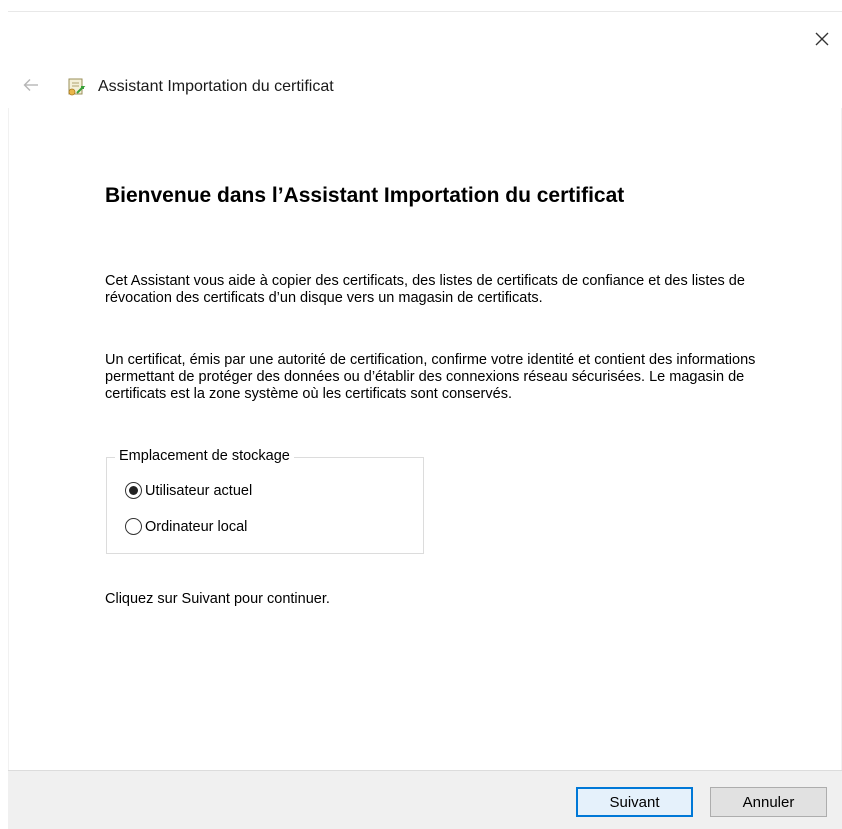  I want to click on radio-label-local-machine: Ordinateur local, so click(196, 526).